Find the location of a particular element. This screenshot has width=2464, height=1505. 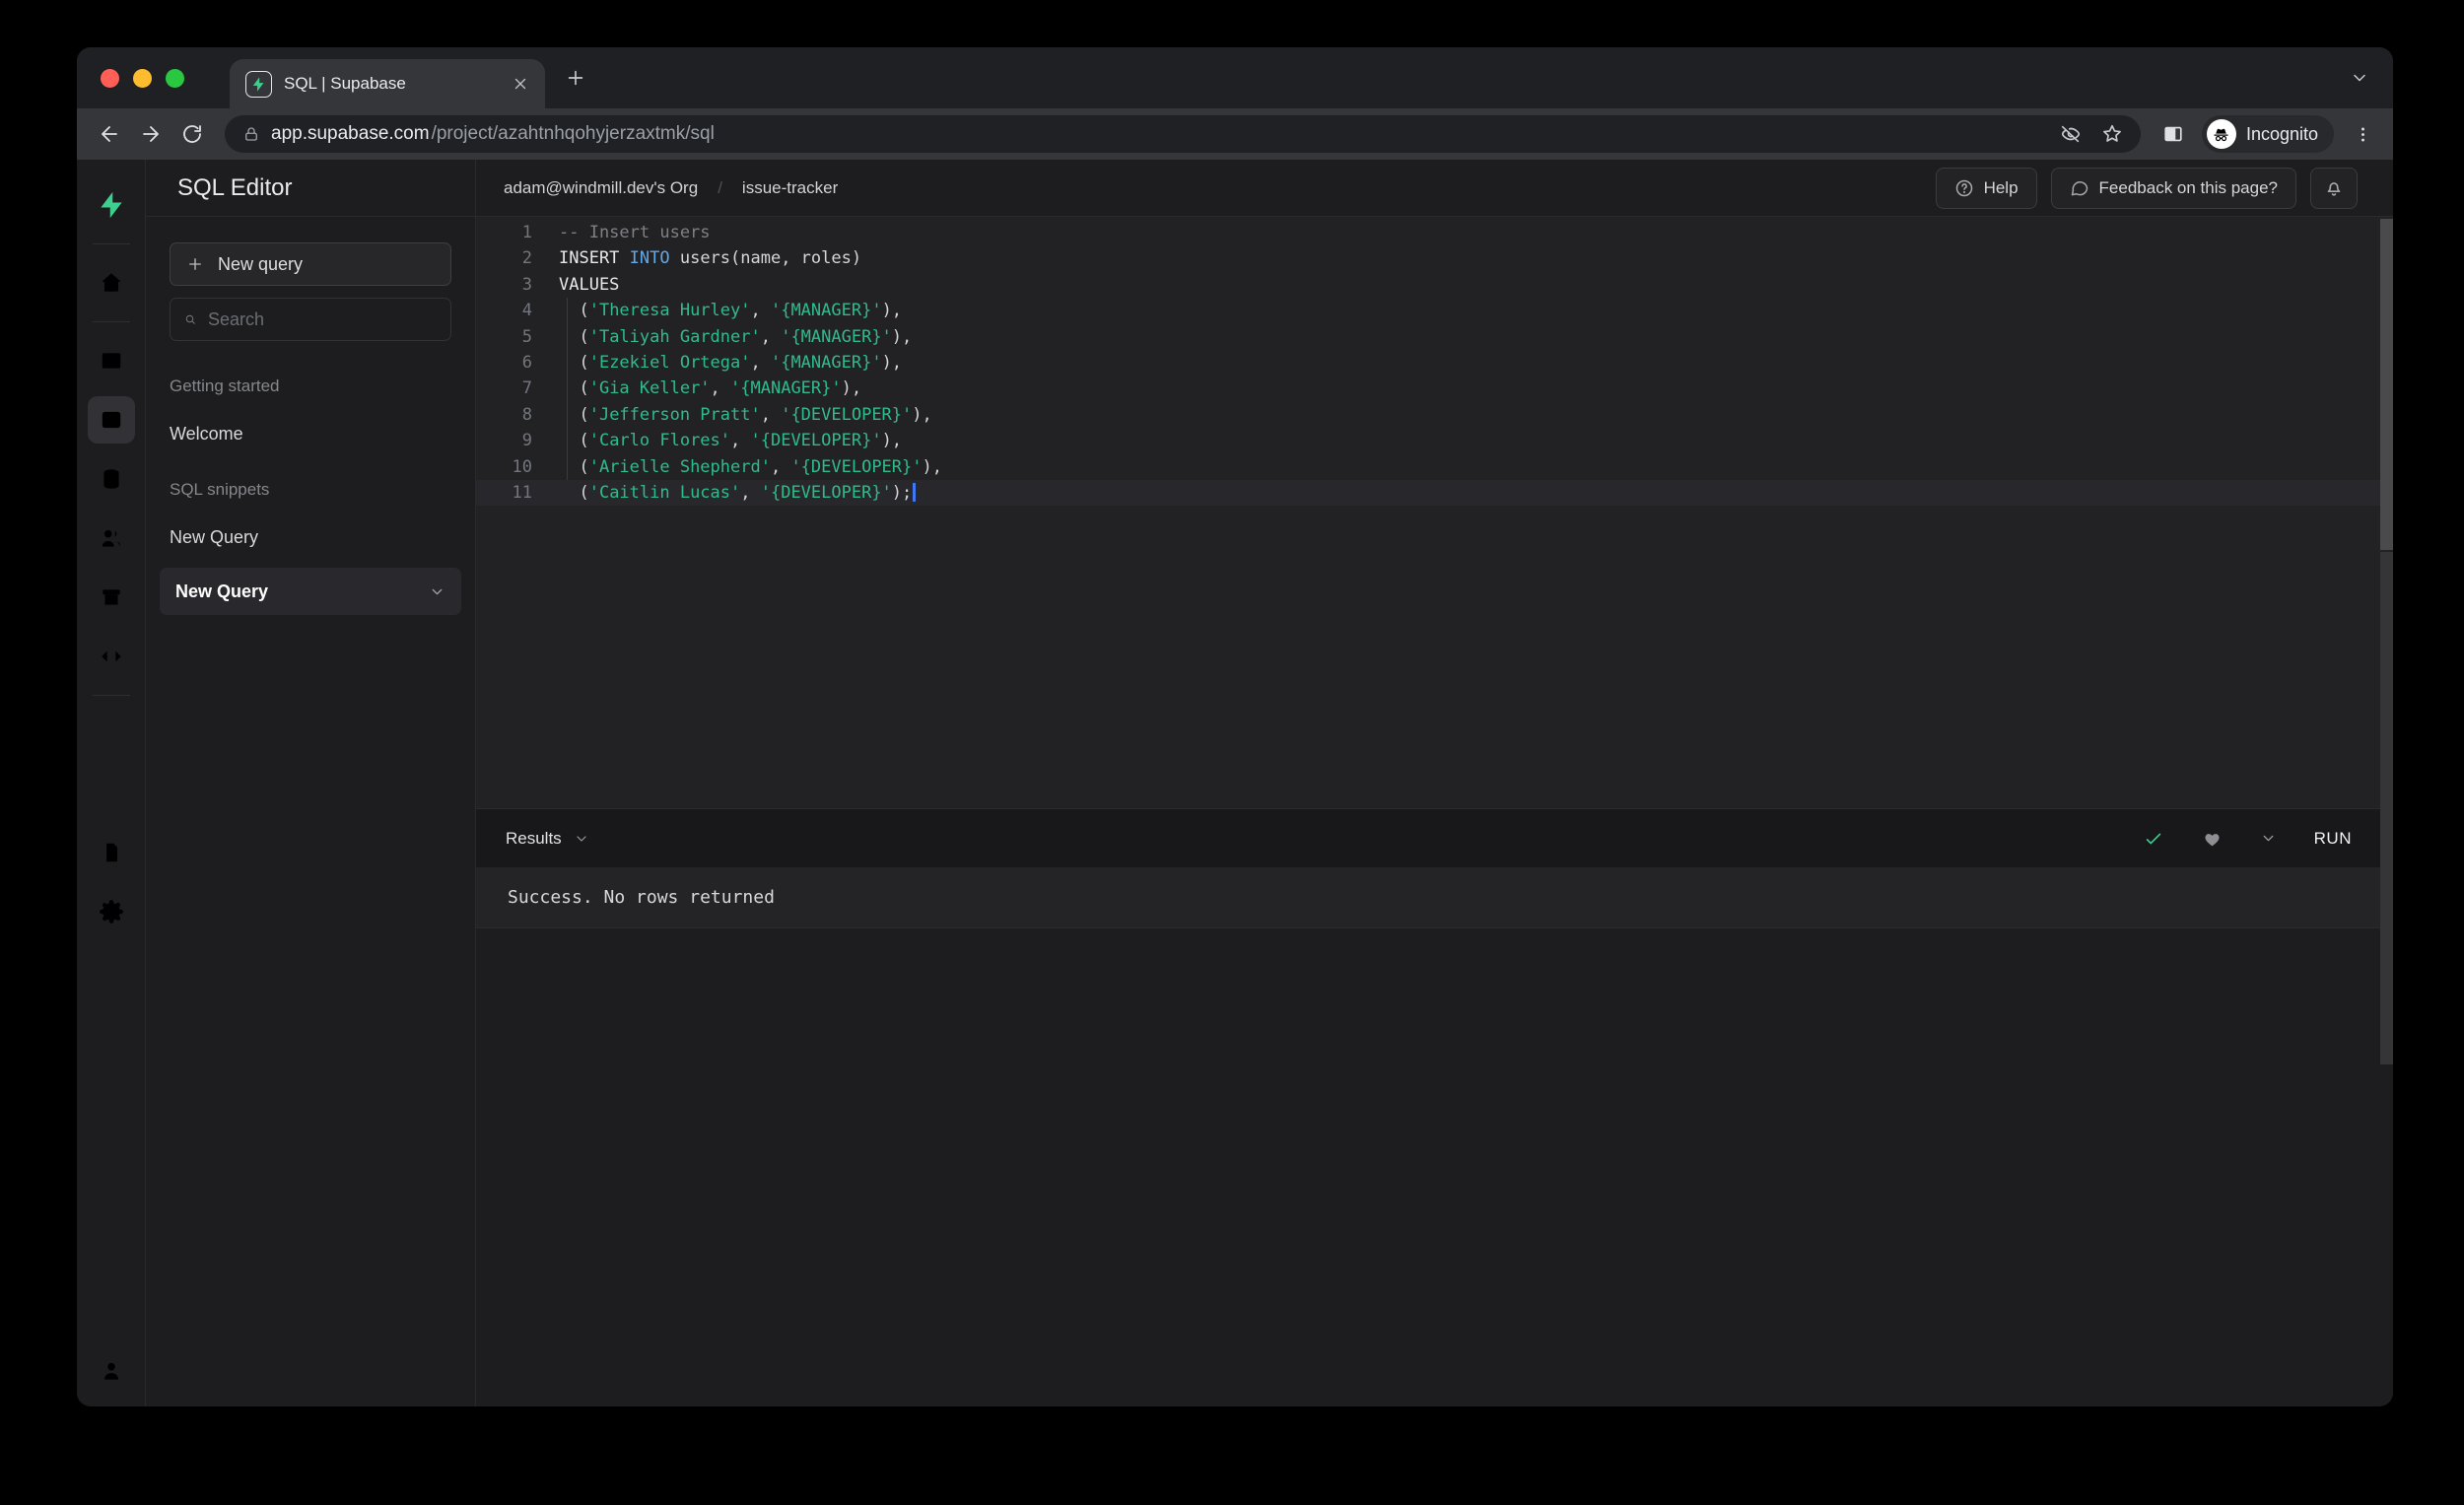

tab-title: SQL | Supabase is located at coordinates (345, 83).